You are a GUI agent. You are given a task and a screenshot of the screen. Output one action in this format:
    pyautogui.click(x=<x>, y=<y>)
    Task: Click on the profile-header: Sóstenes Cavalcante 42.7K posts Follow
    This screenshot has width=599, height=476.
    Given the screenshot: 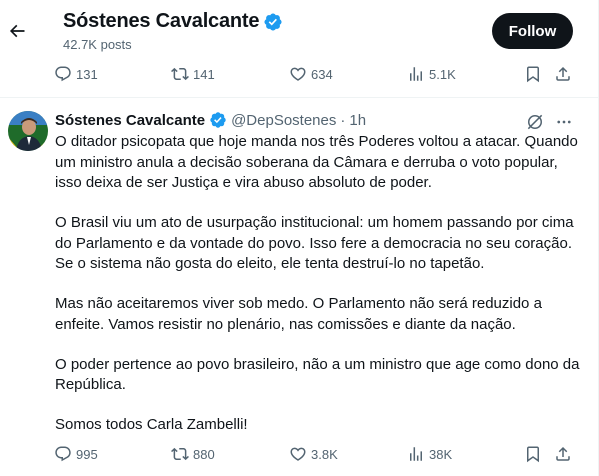 What is the action you would take?
    pyautogui.click(x=299, y=30)
    